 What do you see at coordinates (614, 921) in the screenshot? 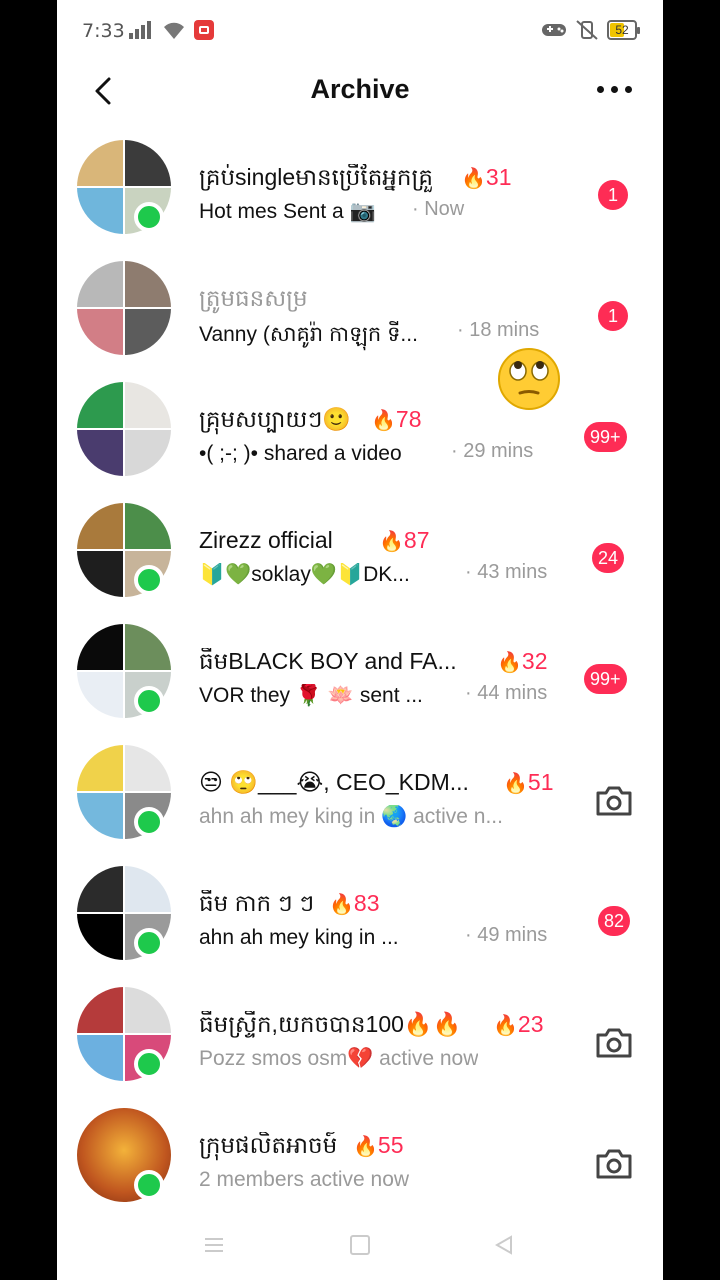
I see `unread-badge: 82` at bounding box center [614, 921].